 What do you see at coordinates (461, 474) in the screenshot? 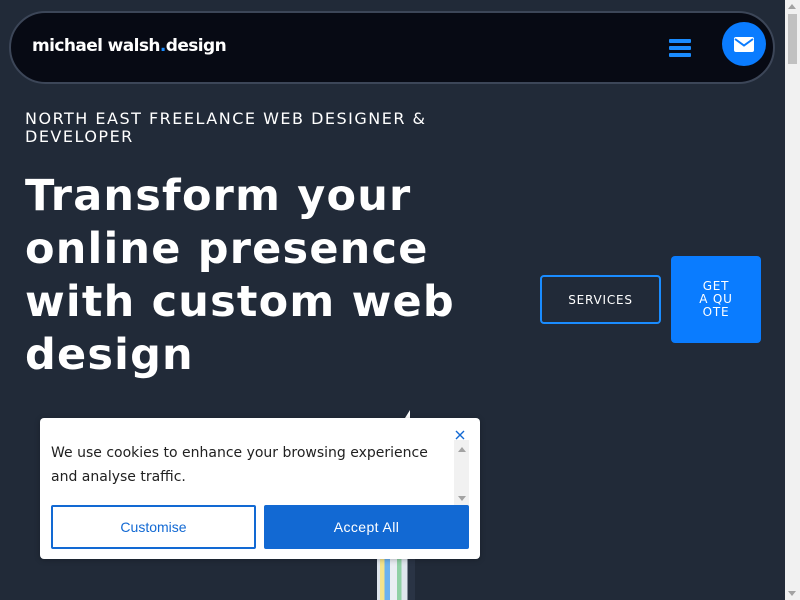
I see `cookie-scrollbar` at bounding box center [461, 474].